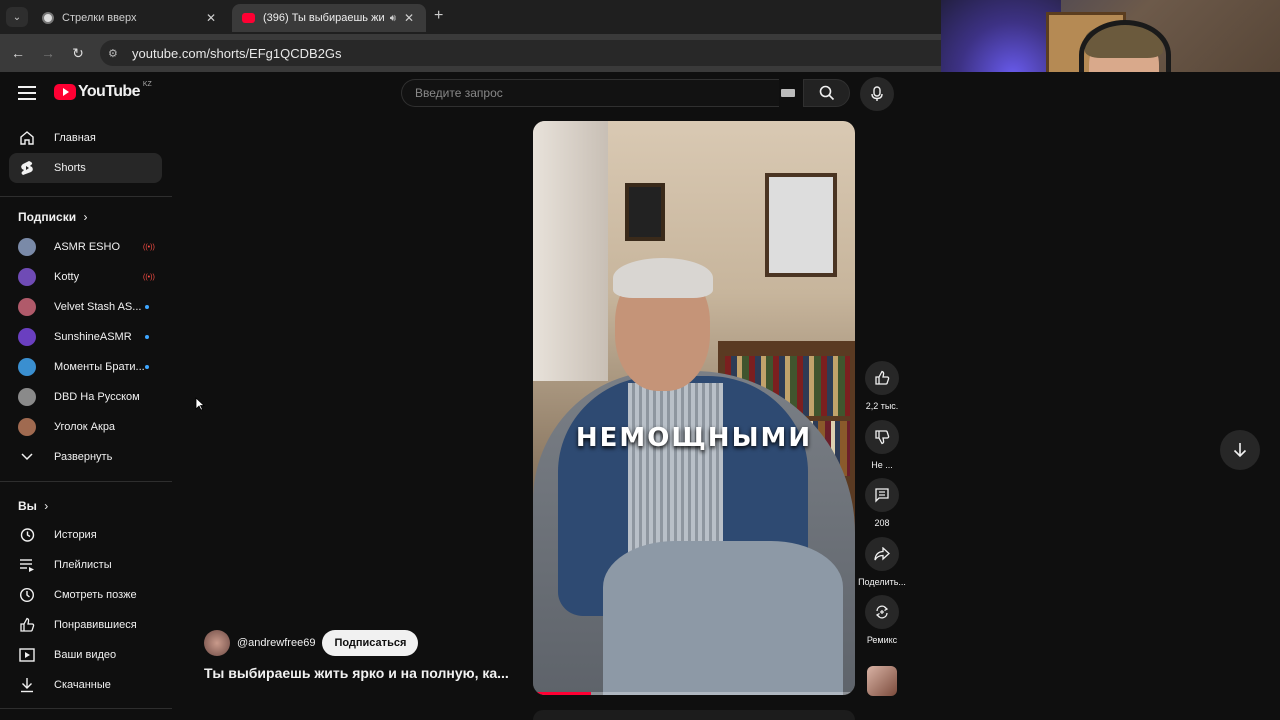  I want to click on like-icon, so click(882, 377).